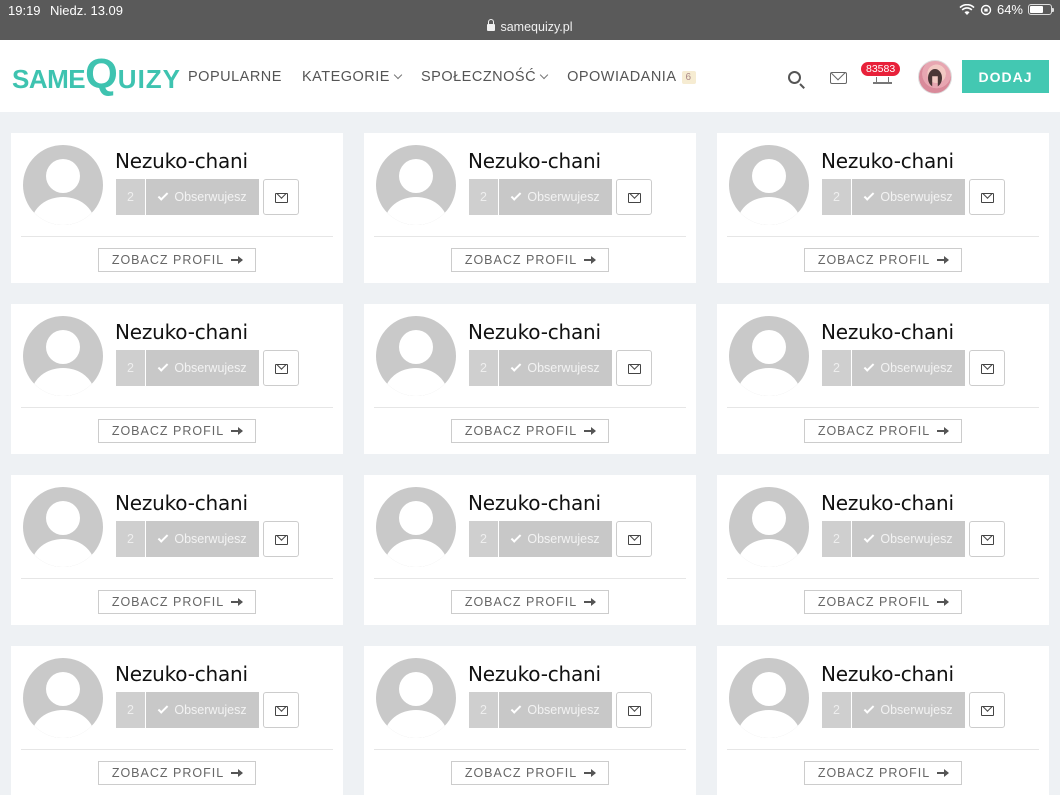  Describe the element at coordinates (967, 9) in the screenshot. I see `wifi-icon` at that location.